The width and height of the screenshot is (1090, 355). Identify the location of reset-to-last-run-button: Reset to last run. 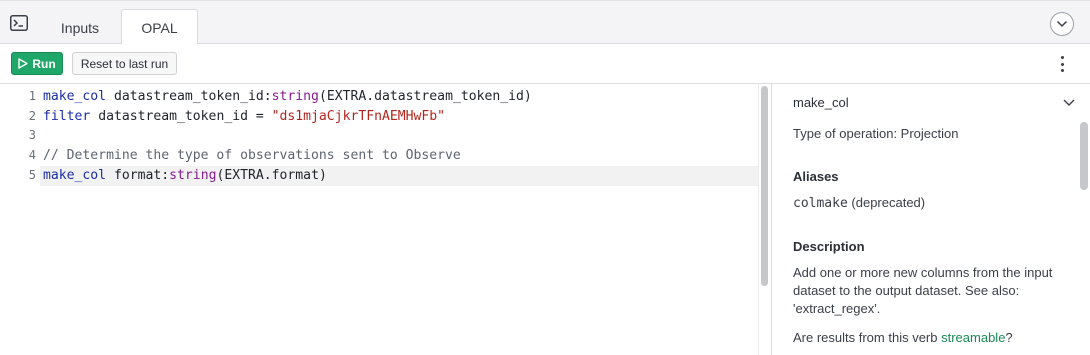
(124, 63).